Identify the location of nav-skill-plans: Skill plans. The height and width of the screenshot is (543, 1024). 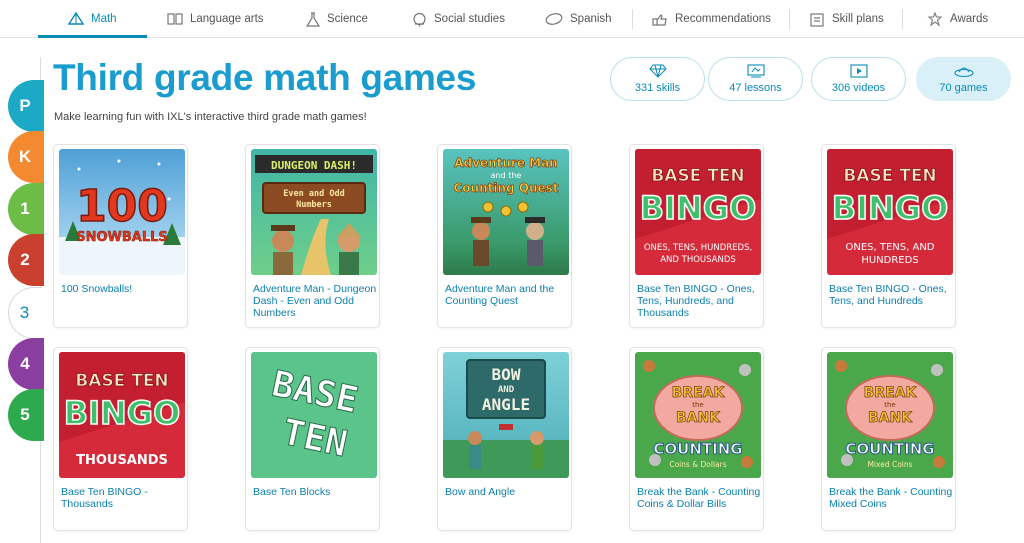
(846, 19).